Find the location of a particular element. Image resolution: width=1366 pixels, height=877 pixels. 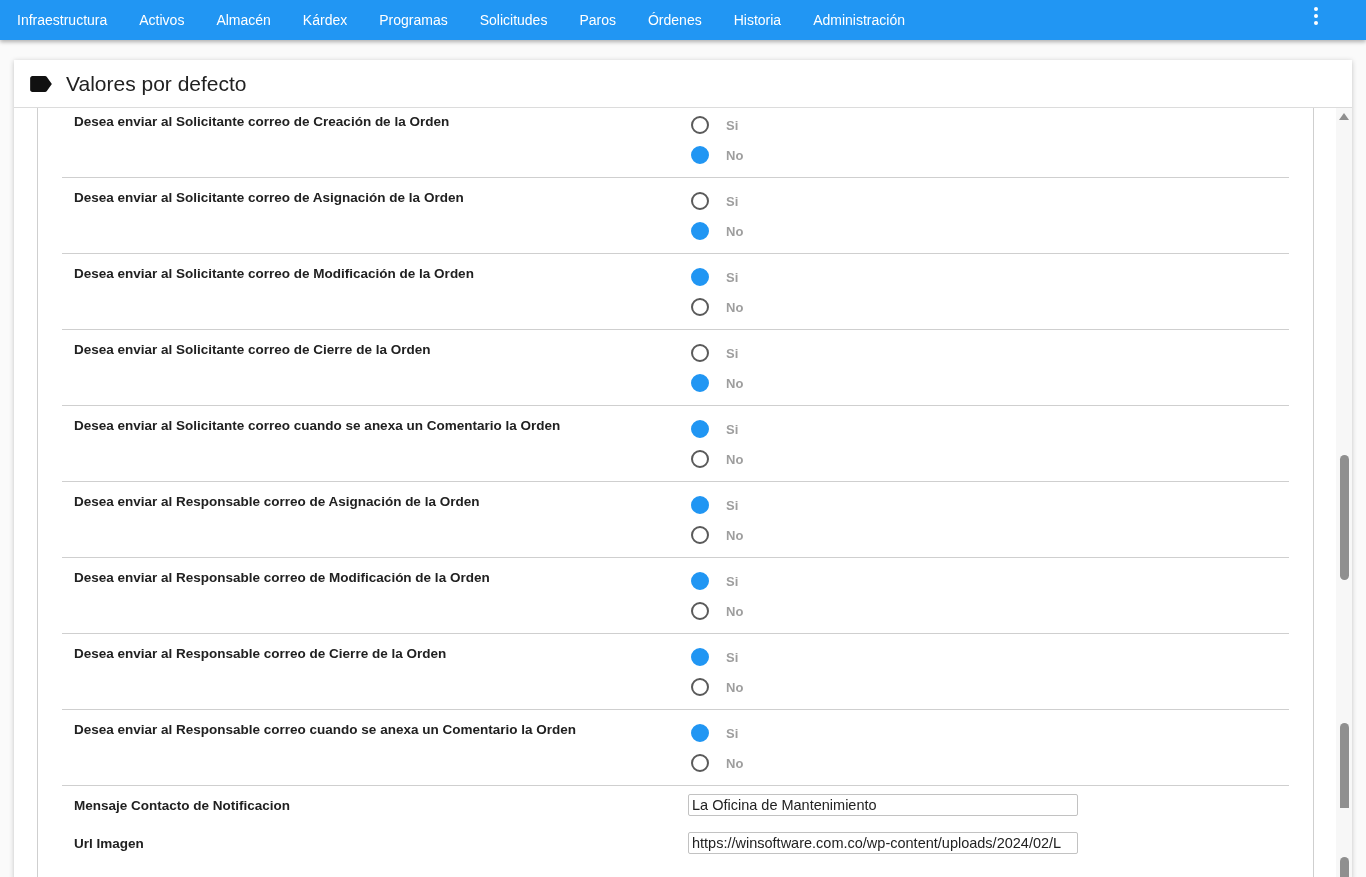

scrollbar is located at coordinates (1344, 492).